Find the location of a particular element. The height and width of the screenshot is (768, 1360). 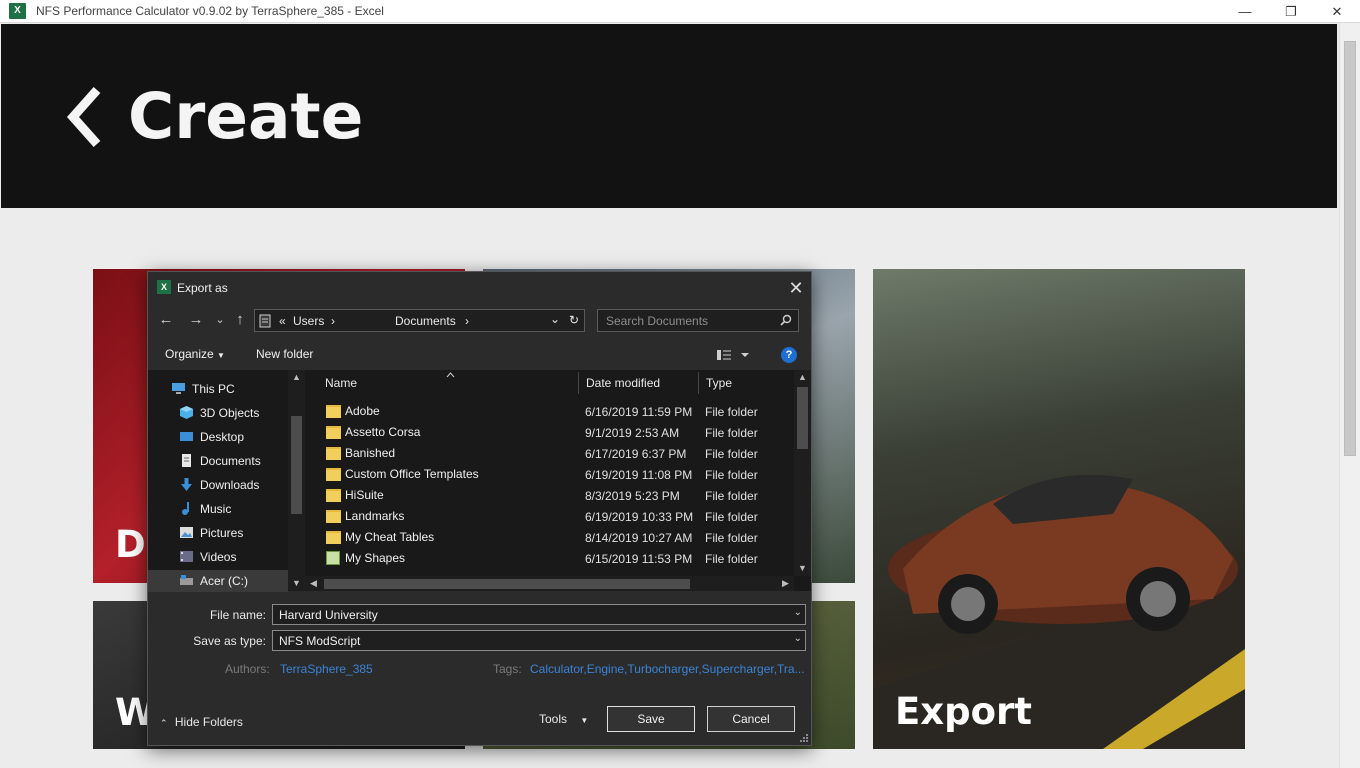

tree-item-downloads: Downloads is located at coordinates (218, 485).